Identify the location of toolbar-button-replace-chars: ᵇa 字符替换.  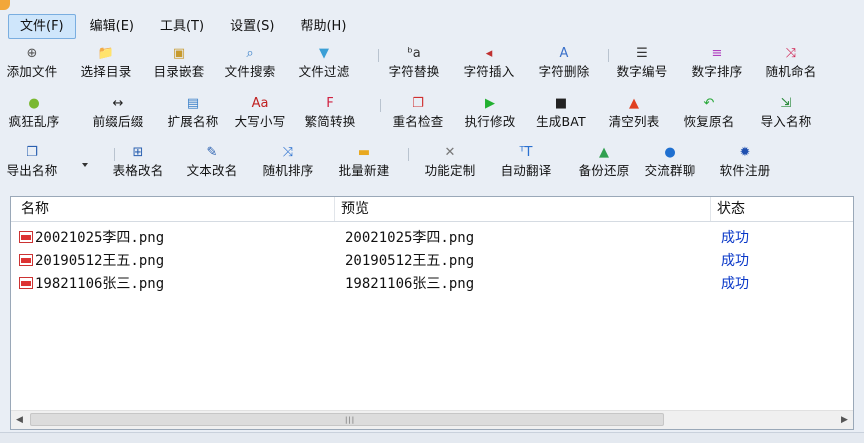
(414, 64).